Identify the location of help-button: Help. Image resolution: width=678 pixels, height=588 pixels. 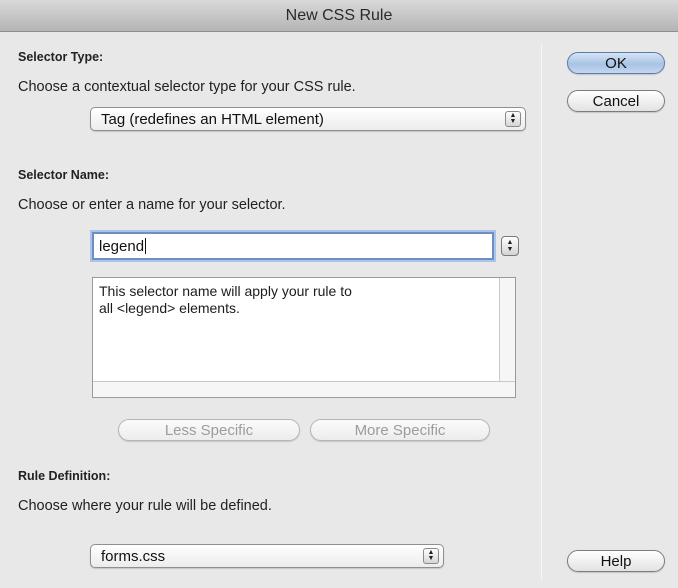
(616, 561).